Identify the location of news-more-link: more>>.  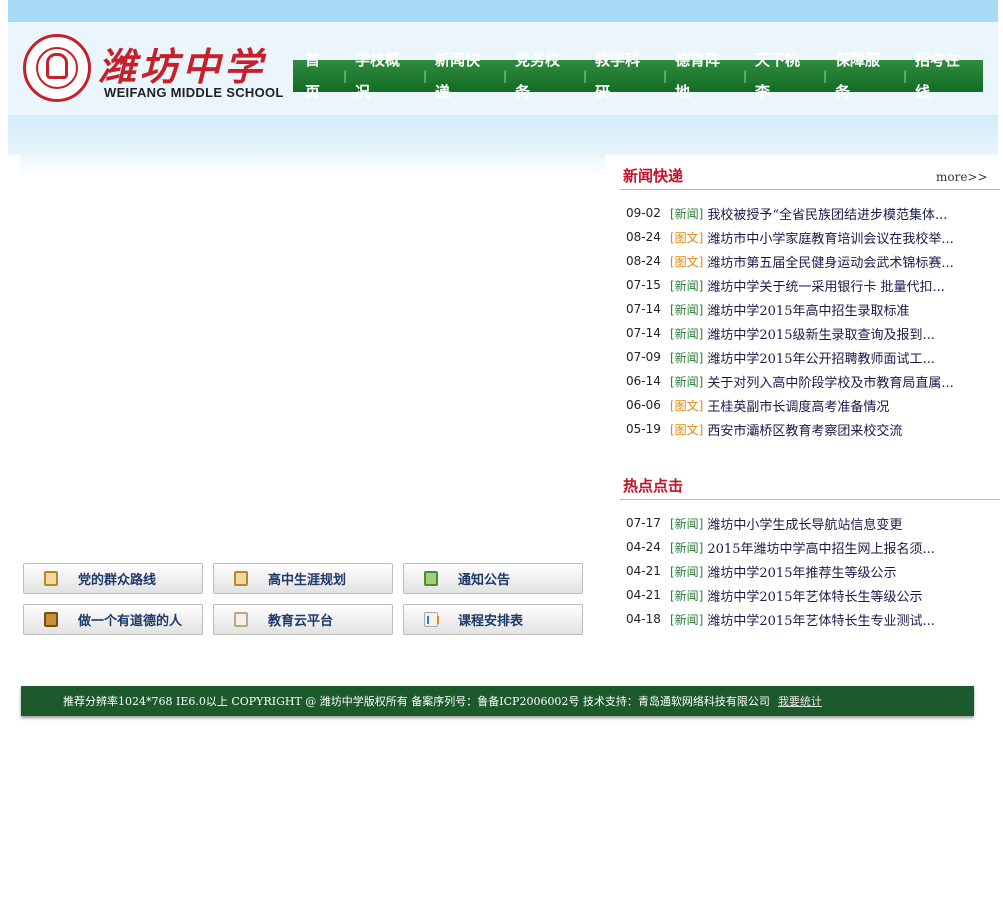
(962, 177).